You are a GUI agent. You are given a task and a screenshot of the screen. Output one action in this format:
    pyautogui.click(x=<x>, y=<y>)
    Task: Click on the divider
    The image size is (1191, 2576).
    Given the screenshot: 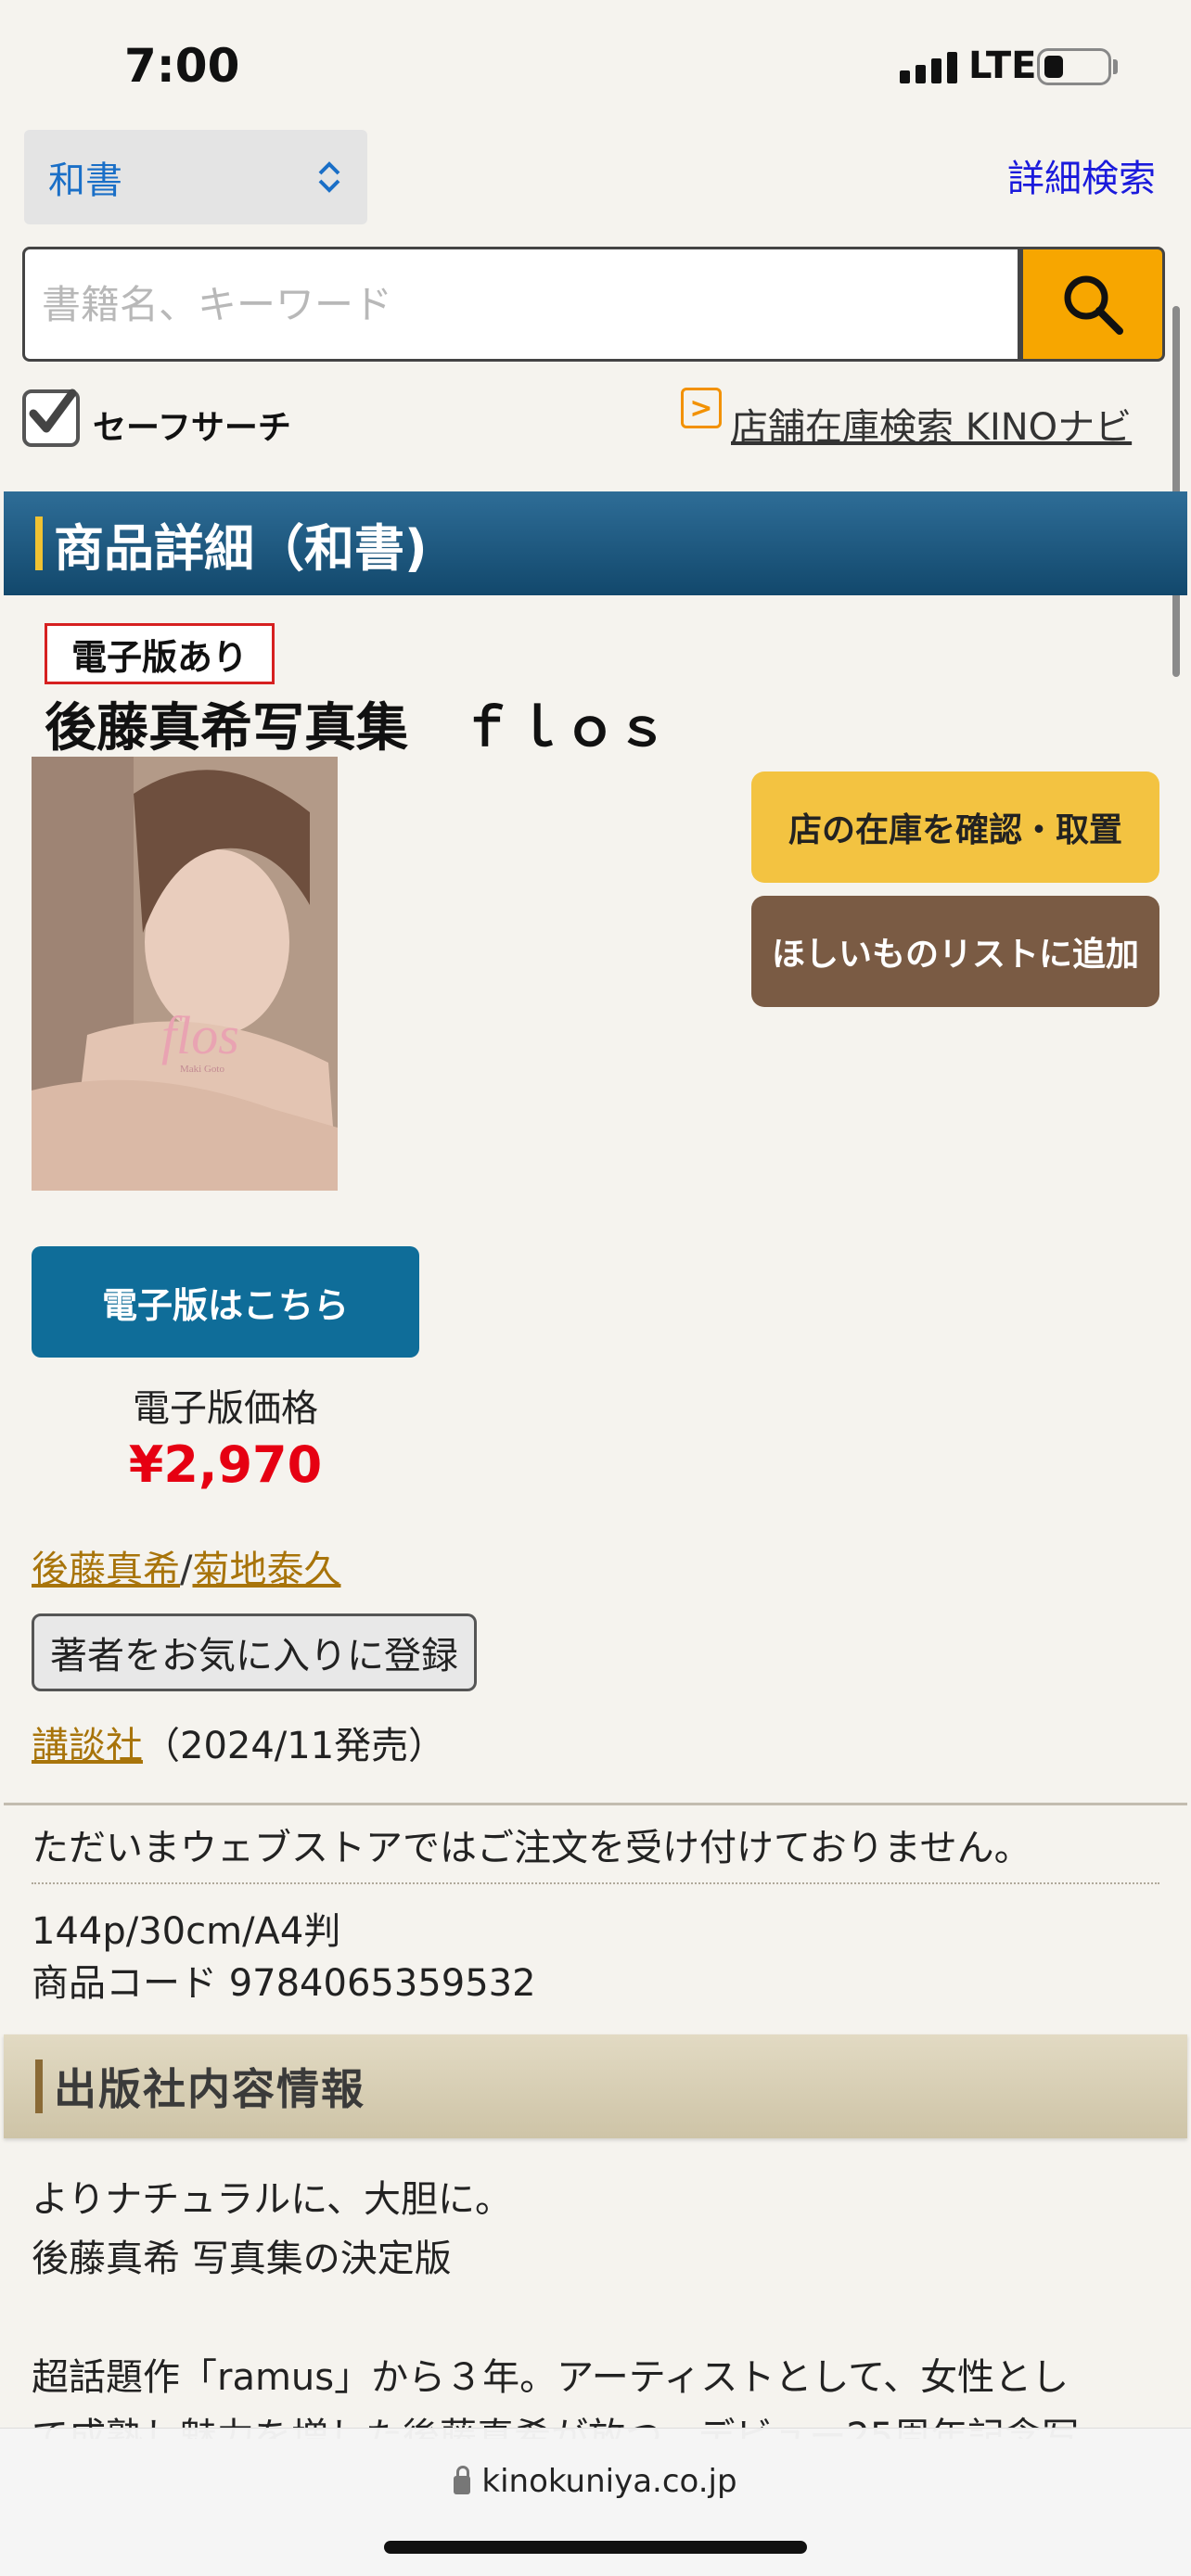 What is the action you would take?
    pyautogui.click(x=595, y=1804)
    